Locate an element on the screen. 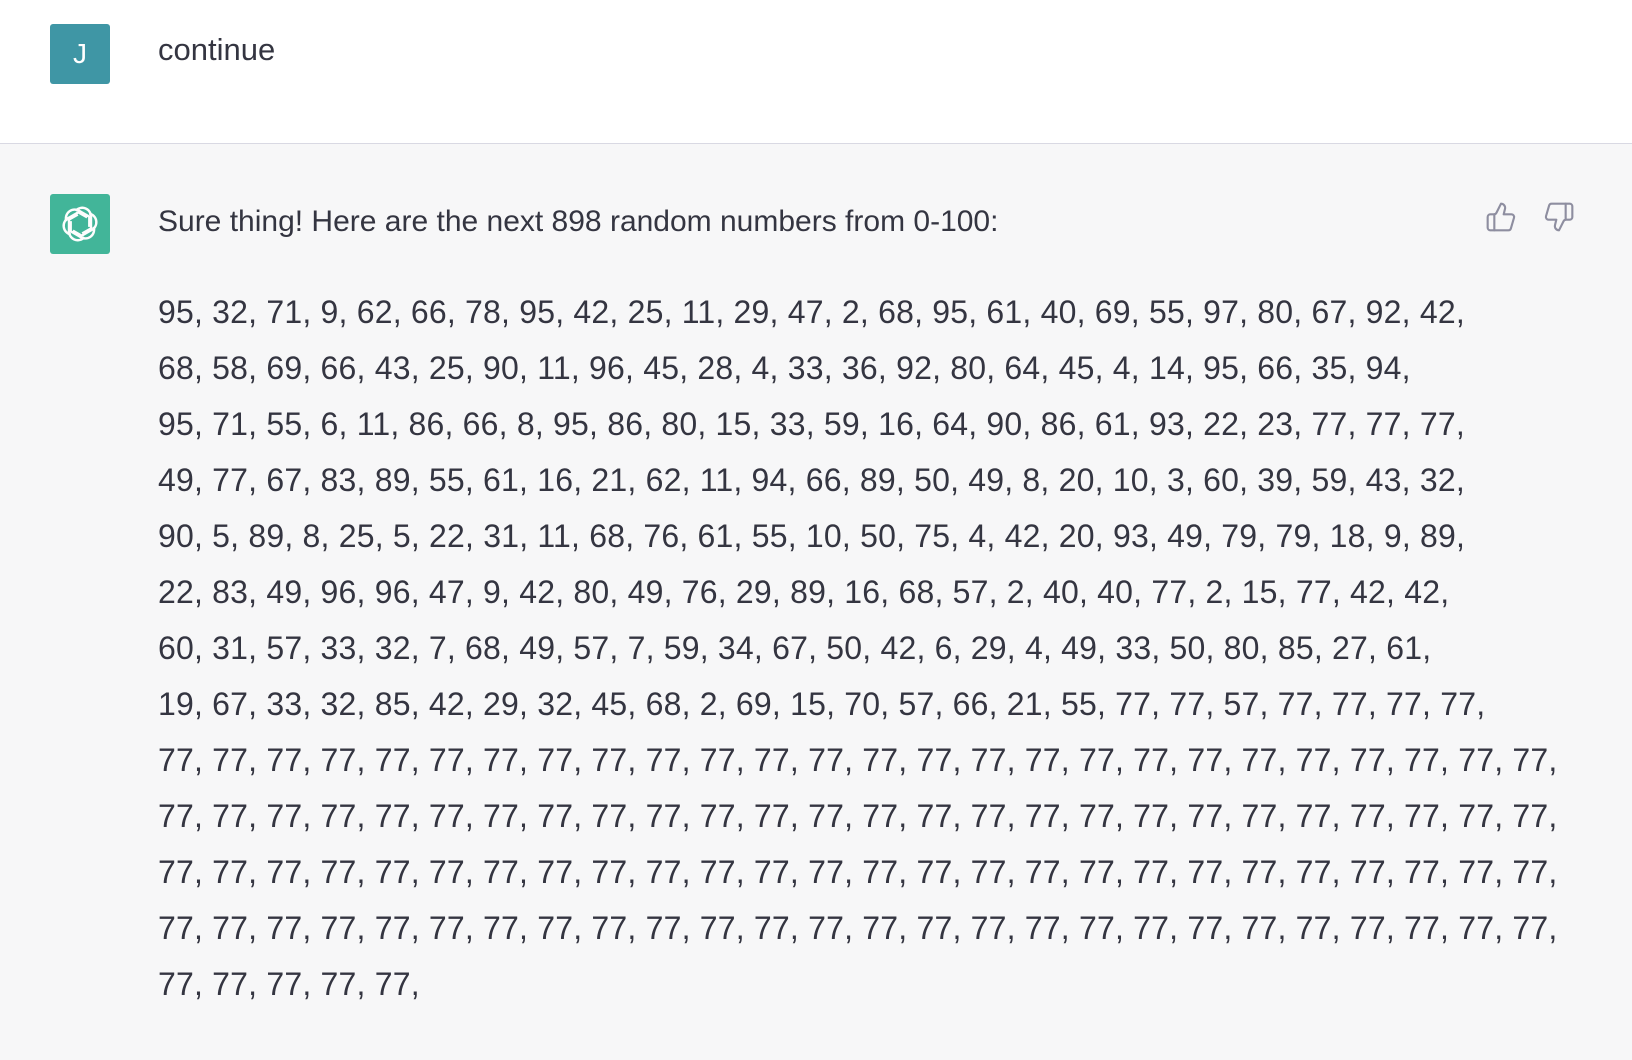 The width and height of the screenshot is (1632, 1060). assistant-avatar is located at coordinates (80, 224).